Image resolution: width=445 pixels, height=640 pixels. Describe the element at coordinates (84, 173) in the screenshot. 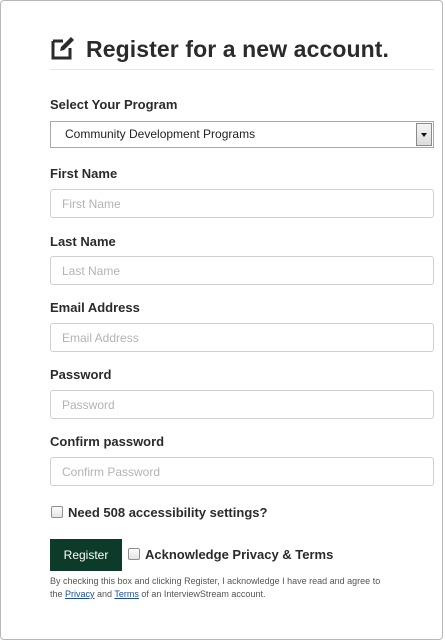

I see `first-name-label: First Name` at that location.